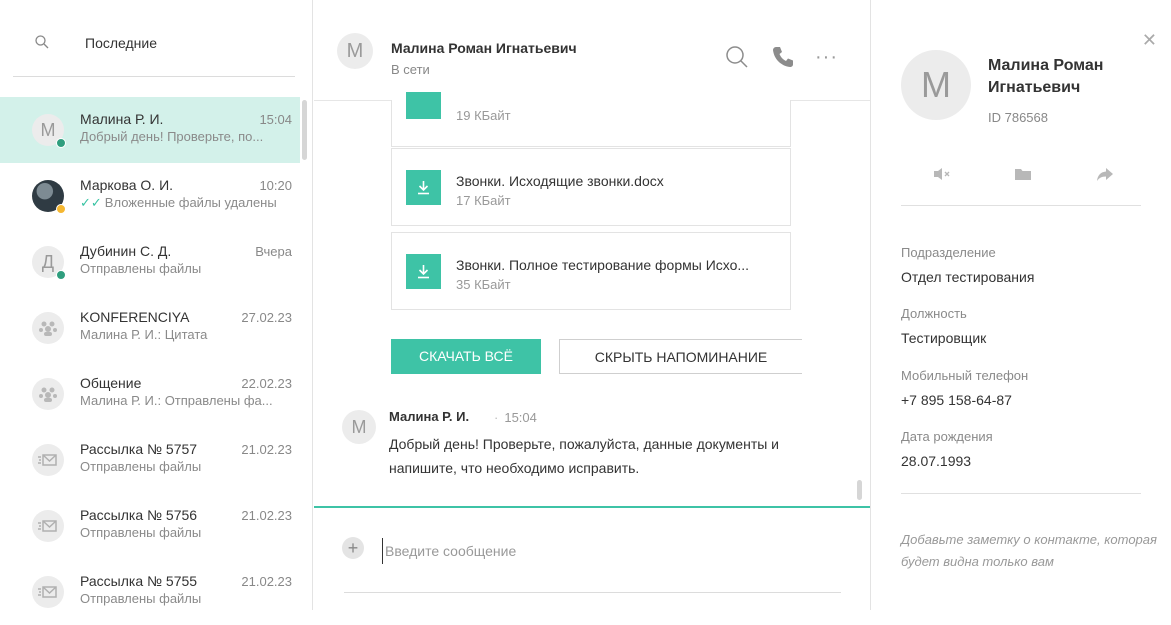 The image size is (1171, 625). What do you see at coordinates (612, 551) in the screenshot?
I see `message-input` at bounding box center [612, 551].